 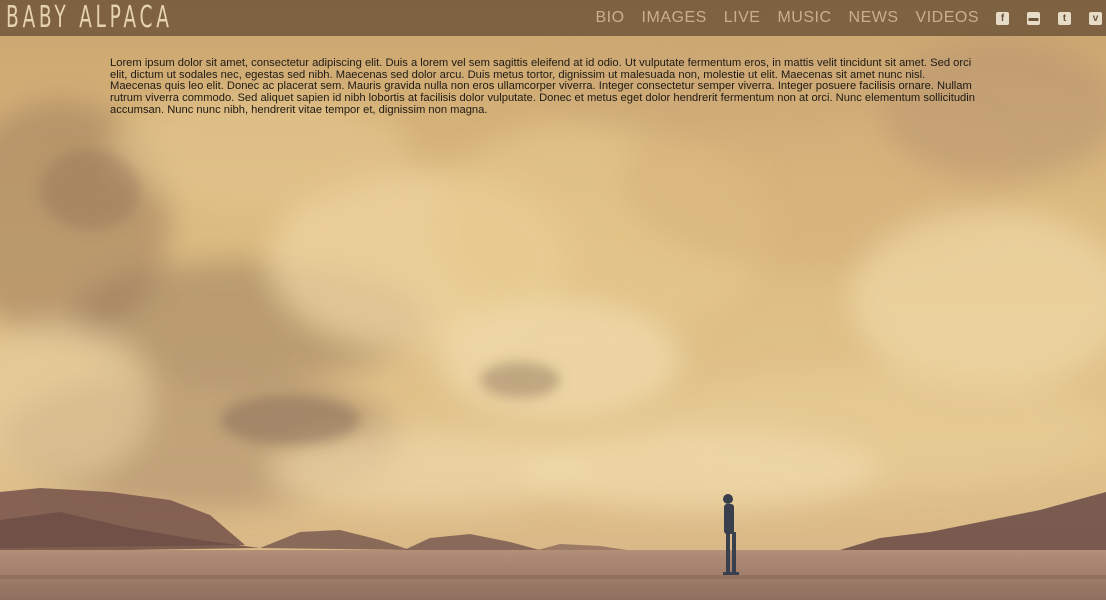 I want to click on nav-item-music: MUSIC, so click(x=804, y=18).